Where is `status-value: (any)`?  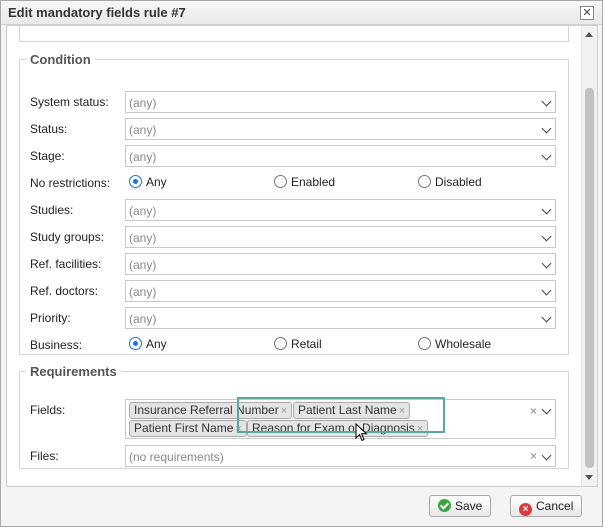 status-value: (any) is located at coordinates (143, 130).